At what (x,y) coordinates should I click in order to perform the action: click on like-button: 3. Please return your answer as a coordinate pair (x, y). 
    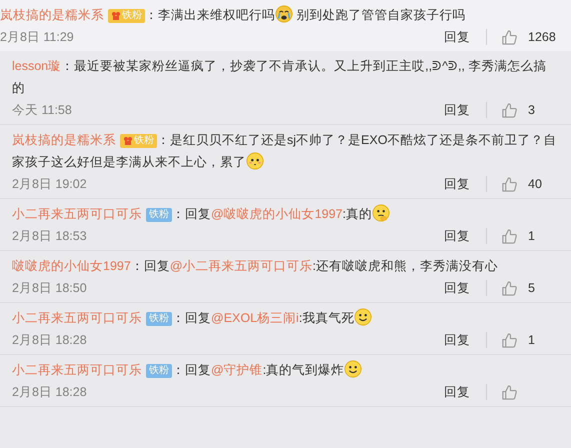
    Looking at the image, I should click on (530, 110).